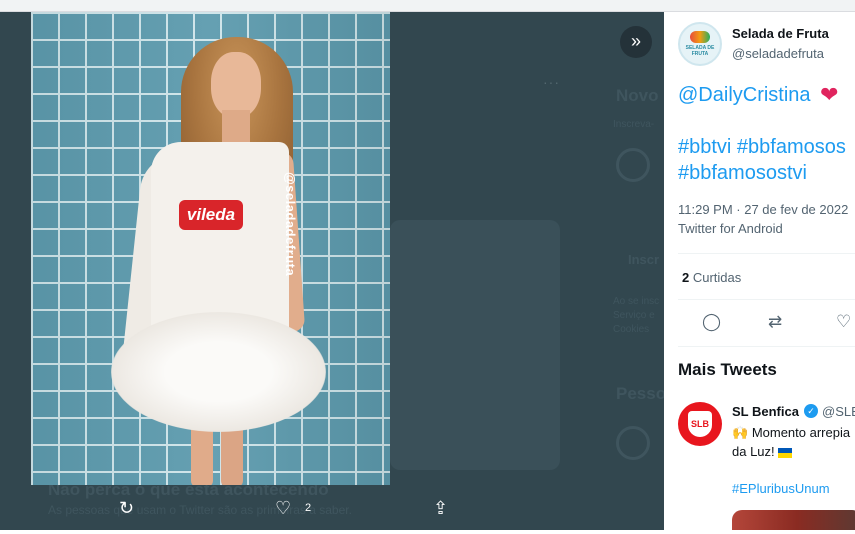 This screenshot has height=534, width=855. What do you see at coordinates (551, 82) in the screenshot?
I see `more-options-icon: ···` at bounding box center [551, 82].